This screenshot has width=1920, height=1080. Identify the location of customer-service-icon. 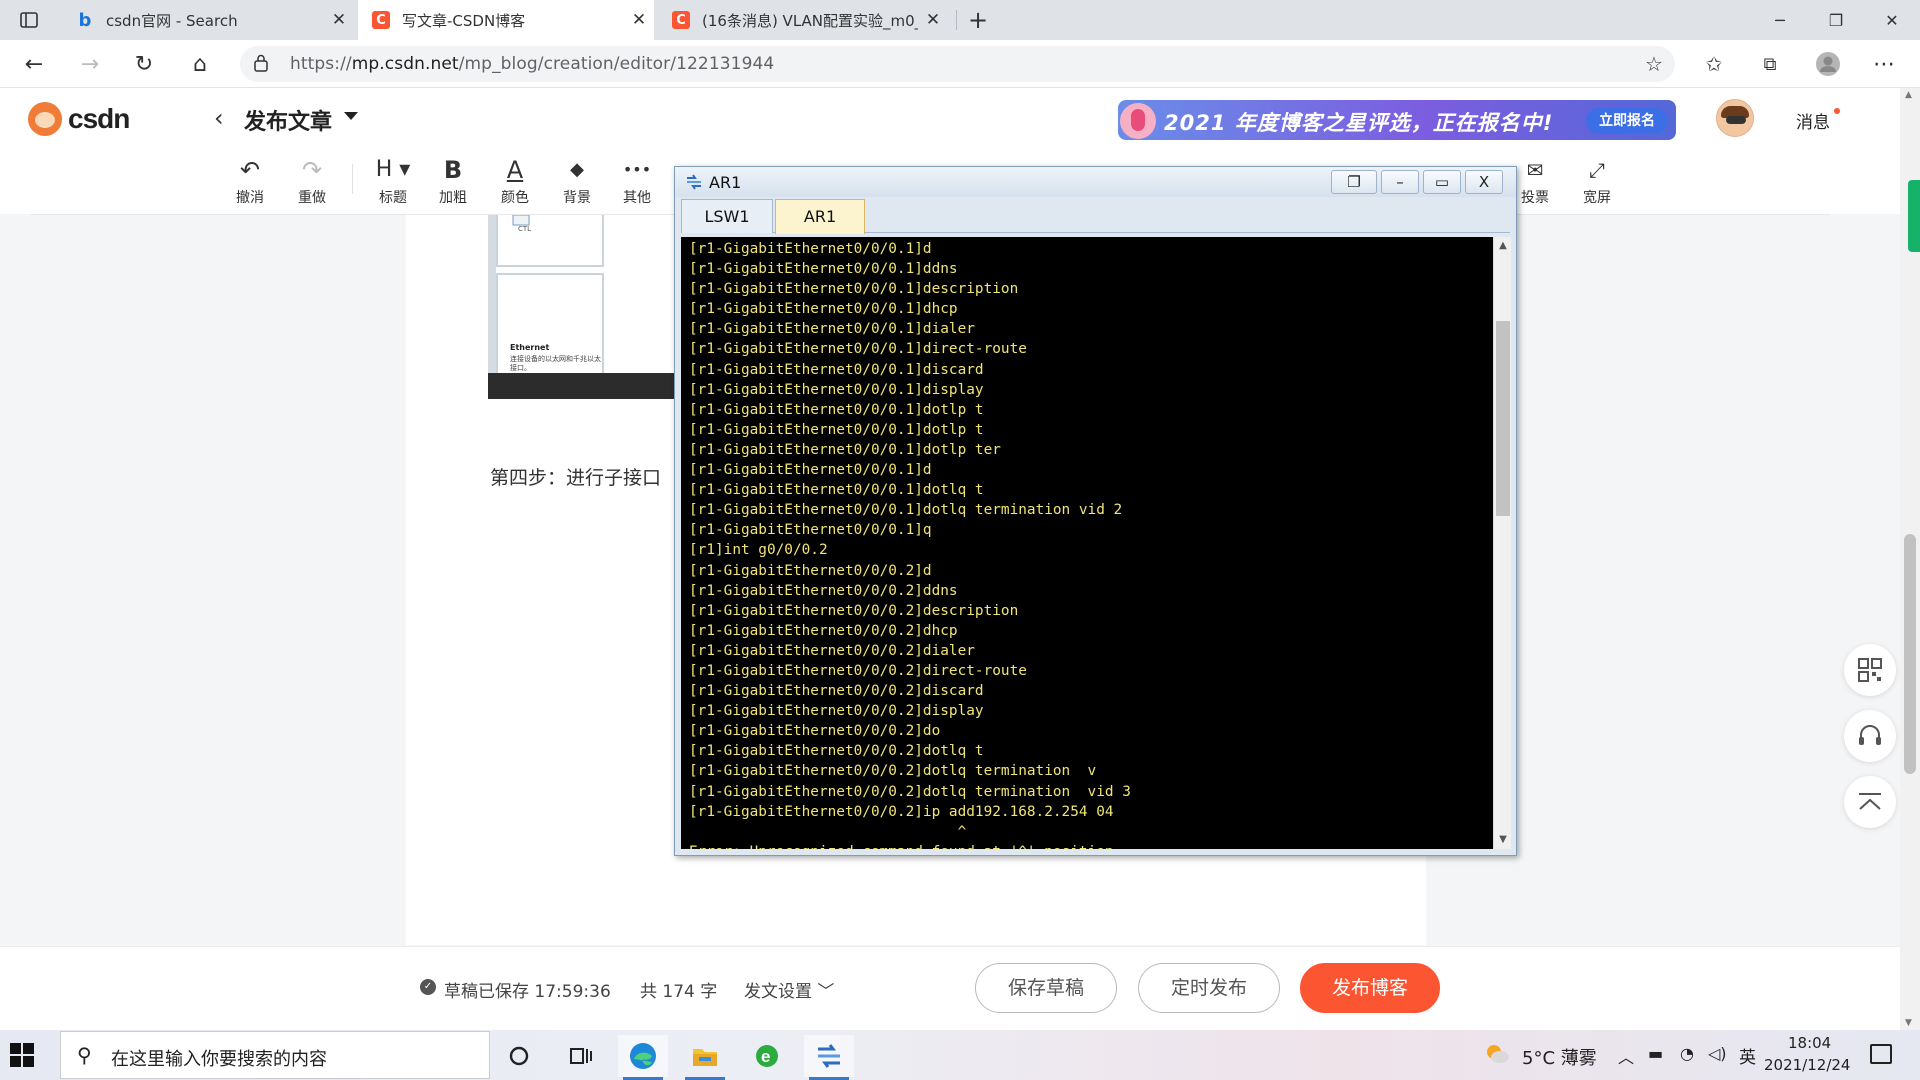
(1870, 736).